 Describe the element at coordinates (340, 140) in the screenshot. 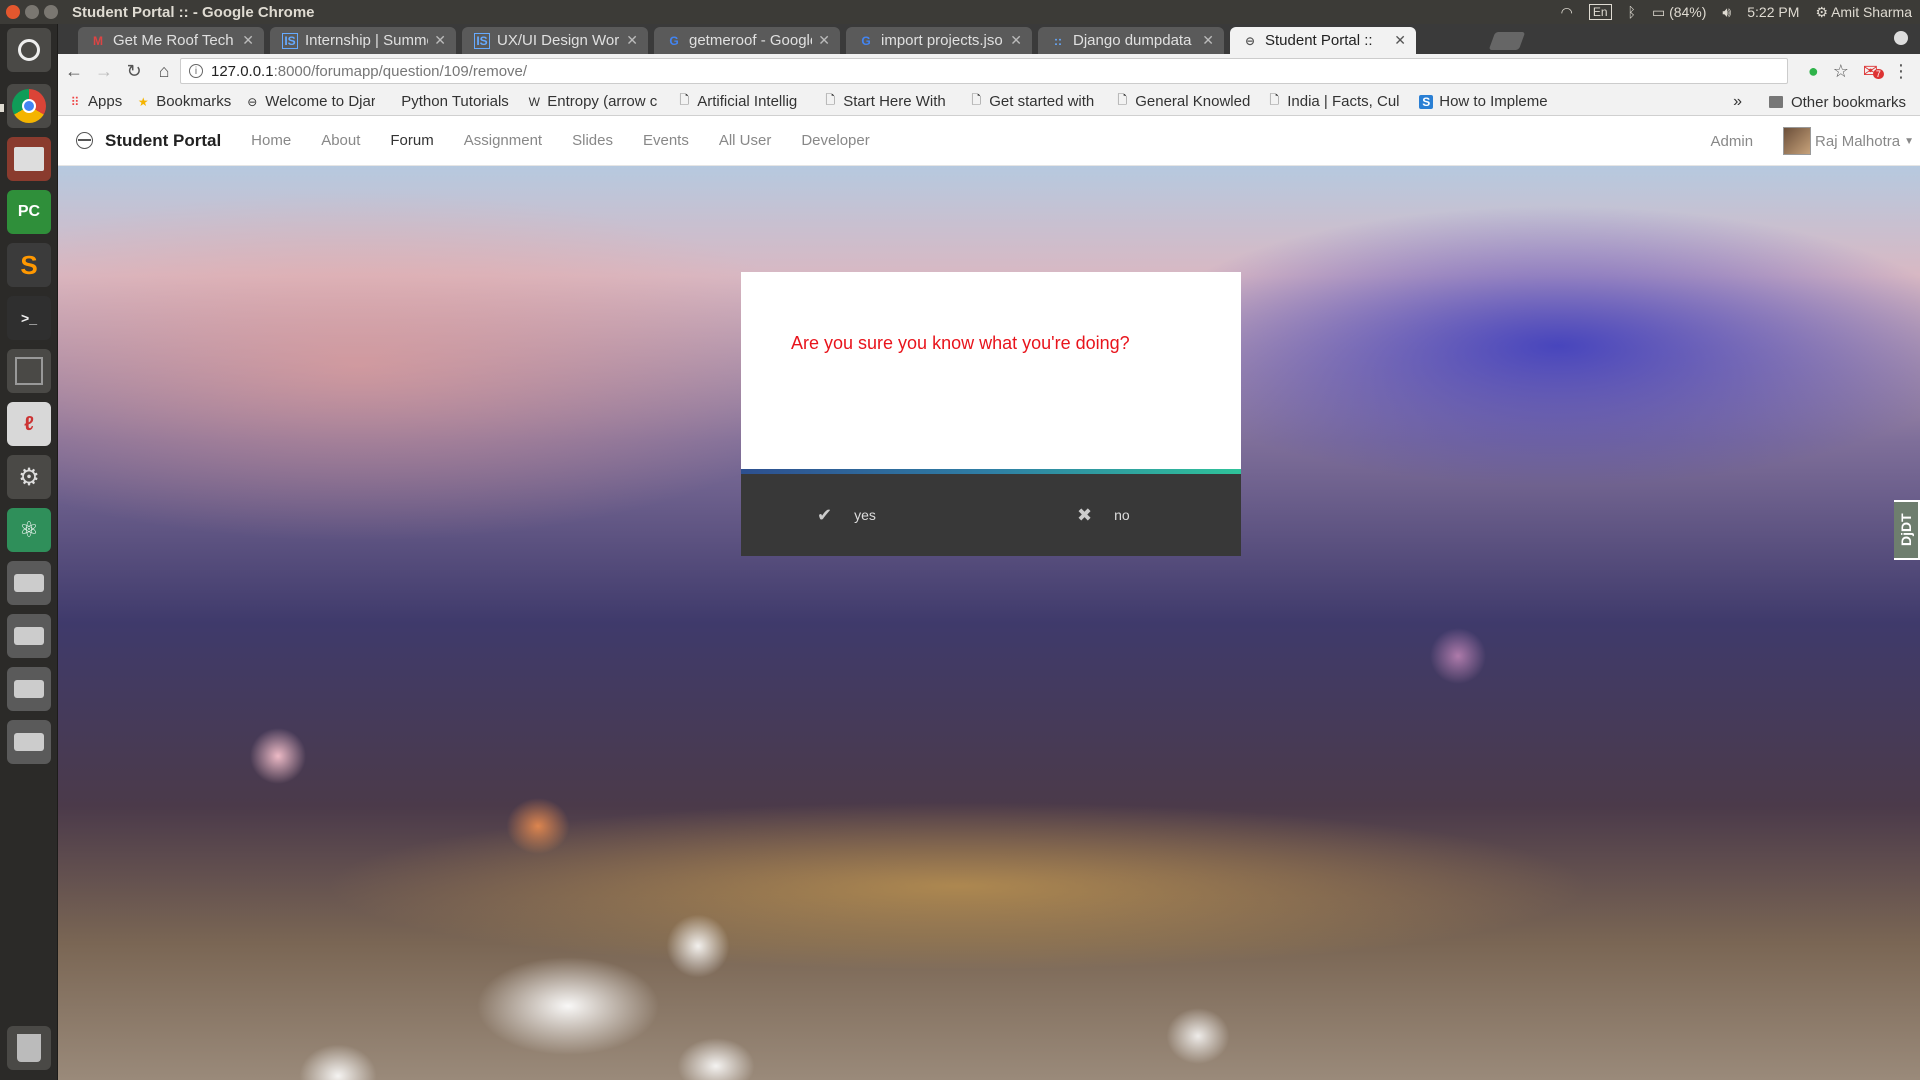

I see `nav-about: About` at that location.